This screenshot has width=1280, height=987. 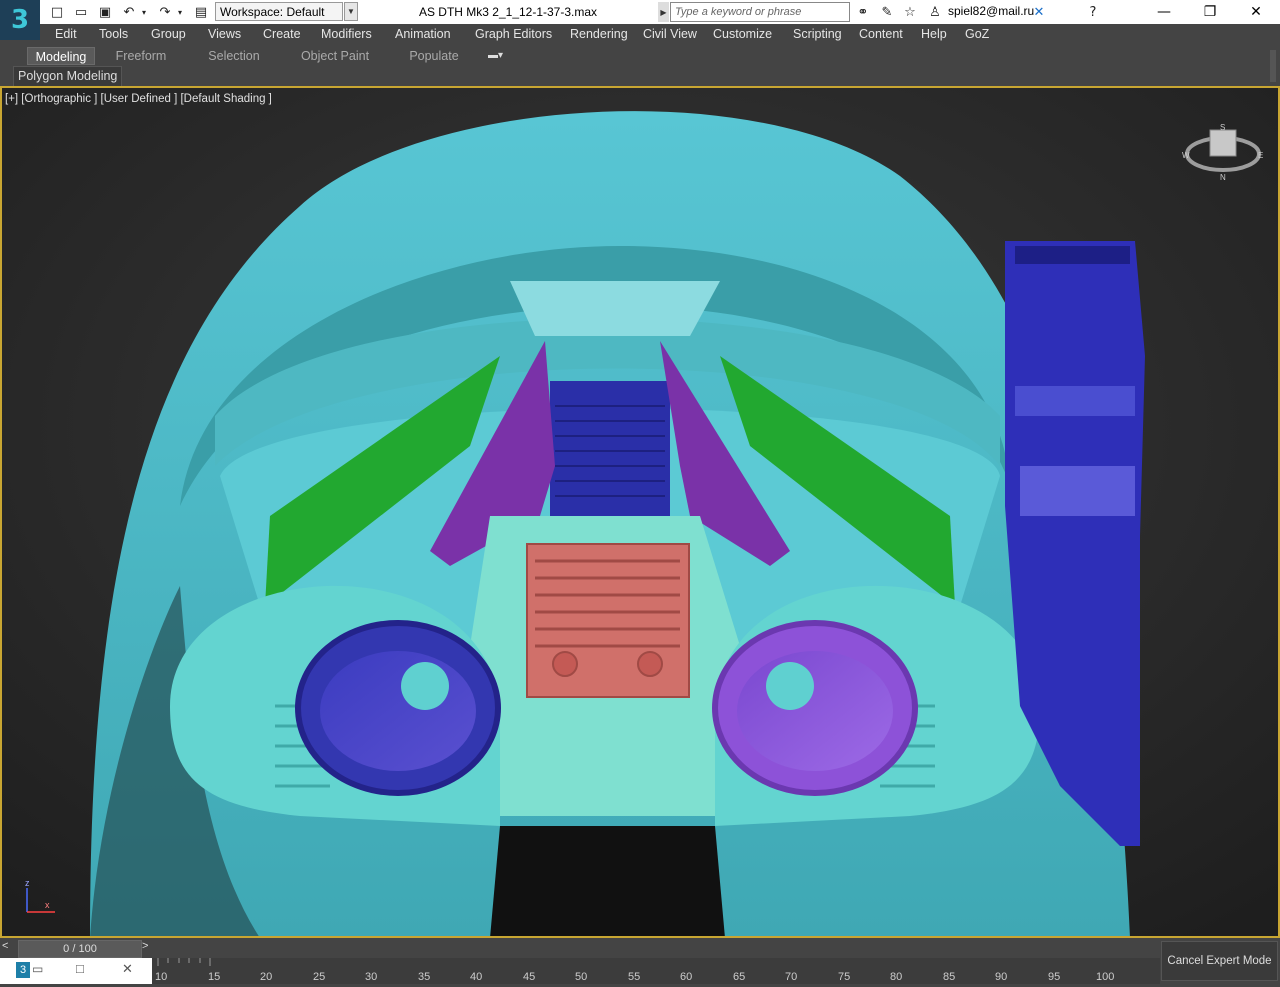 I want to click on undo-dropdown-icon: ▾, so click(x=144, y=12).